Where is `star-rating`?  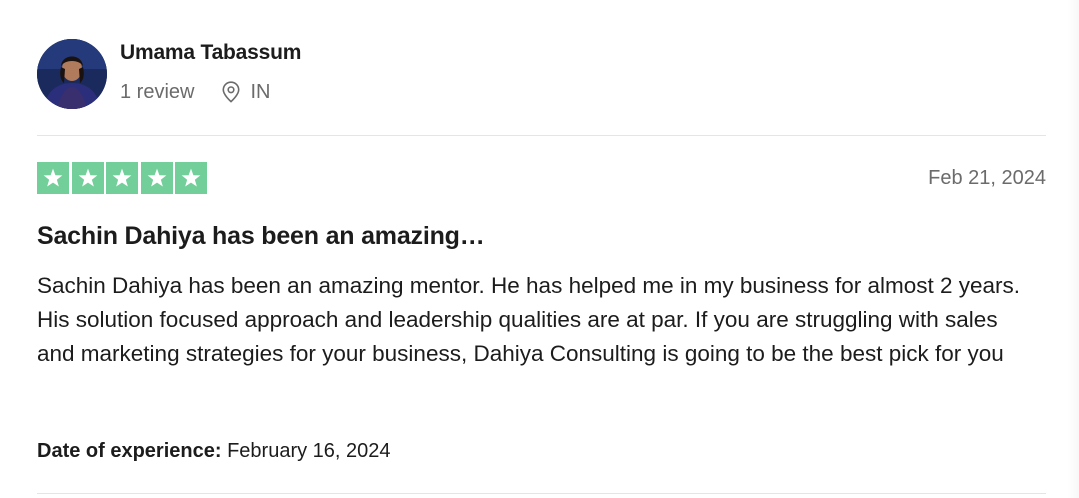 star-rating is located at coordinates (123, 178).